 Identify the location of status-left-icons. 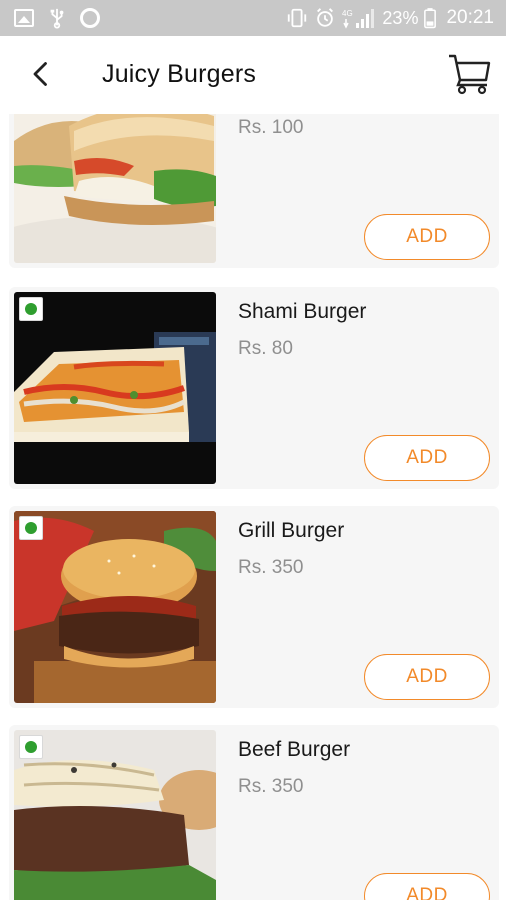
(57, 18).